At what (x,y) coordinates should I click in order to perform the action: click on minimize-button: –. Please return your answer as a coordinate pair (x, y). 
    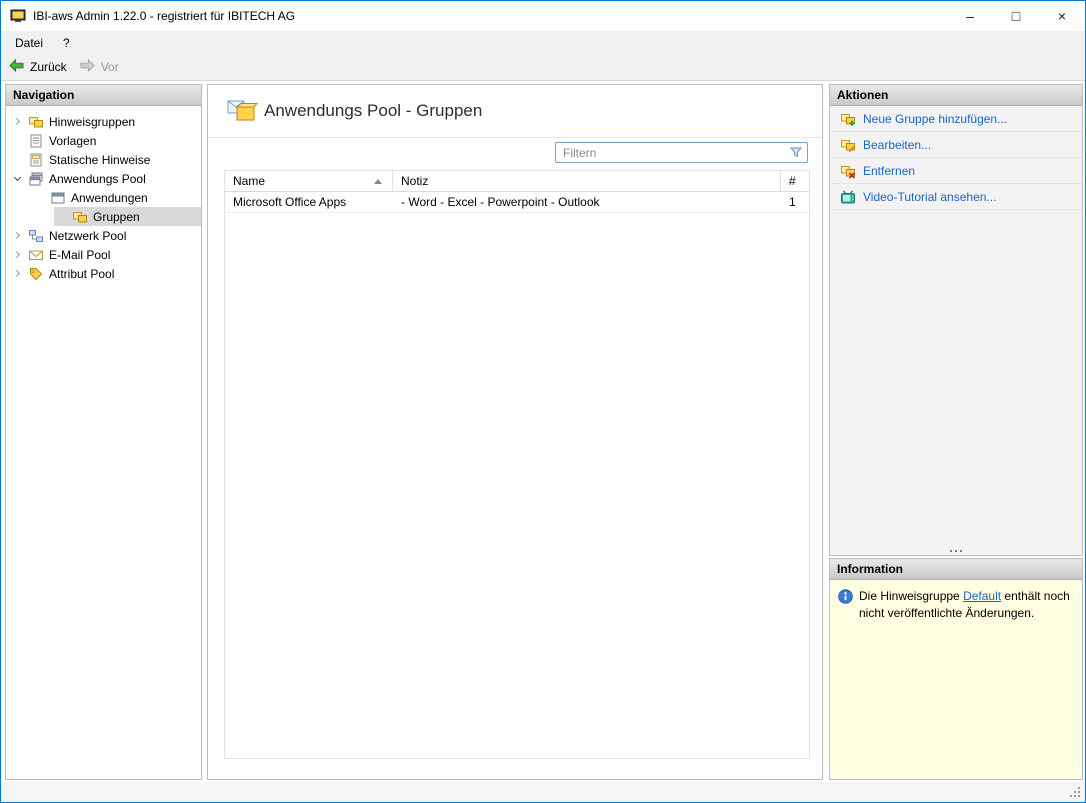
    Looking at the image, I should click on (970, 16).